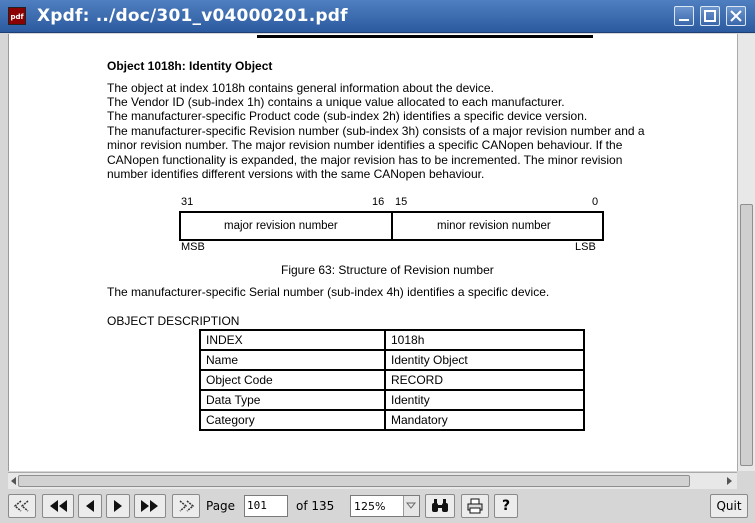 The width and height of the screenshot is (755, 523). Describe the element at coordinates (192, 16) in the screenshot. I see `window-title: Xpdf: ../doc/301_v04000201.pdf` at that location.